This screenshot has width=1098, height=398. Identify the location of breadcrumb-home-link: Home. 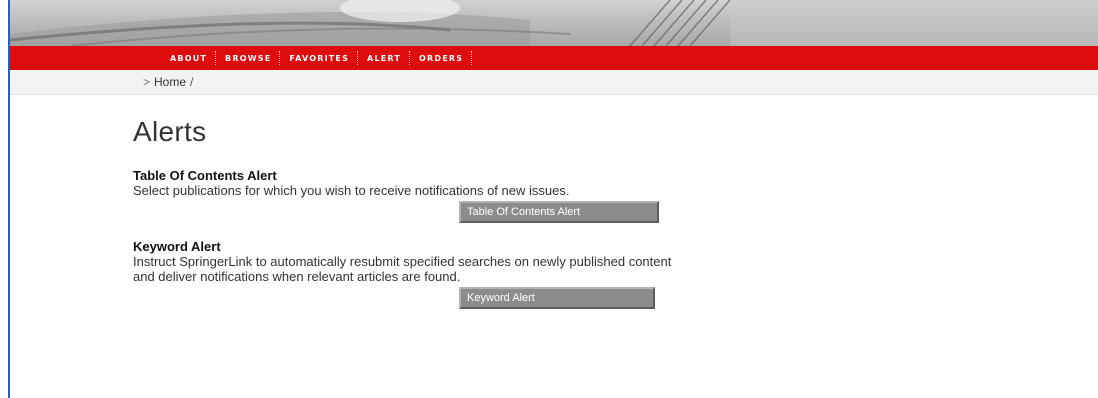
(170, 82).